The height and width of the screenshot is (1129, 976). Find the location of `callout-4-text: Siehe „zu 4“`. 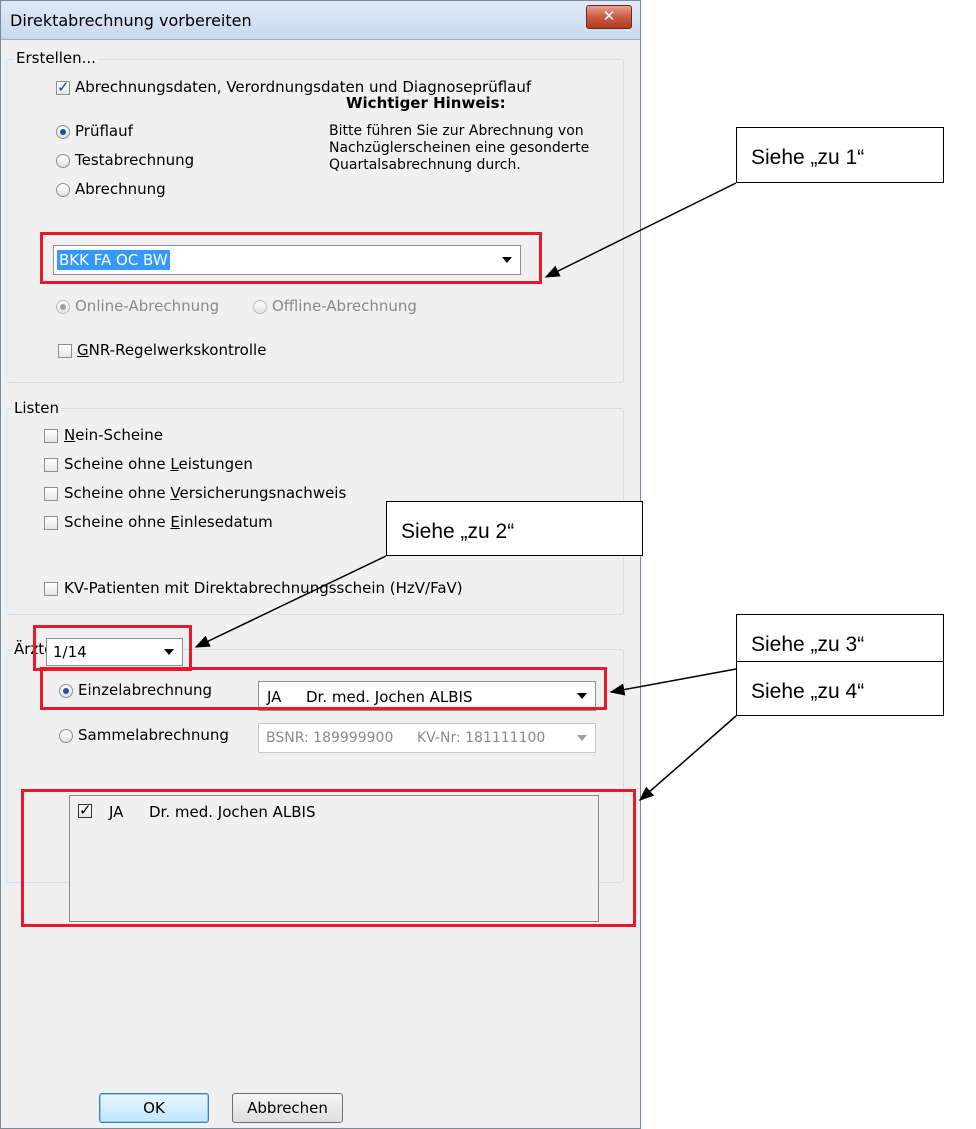

callout-4-text: Siehe „zu 4“ is located at coordinates (808, 691).